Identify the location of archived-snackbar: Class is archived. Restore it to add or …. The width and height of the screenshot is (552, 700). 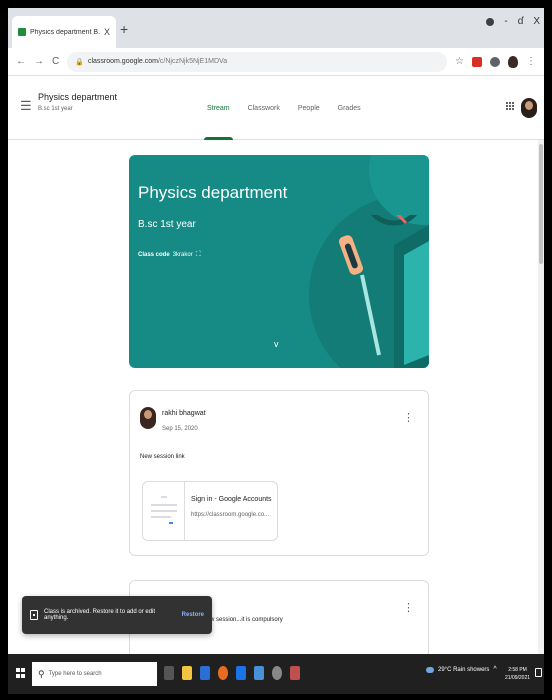
(117, 615).